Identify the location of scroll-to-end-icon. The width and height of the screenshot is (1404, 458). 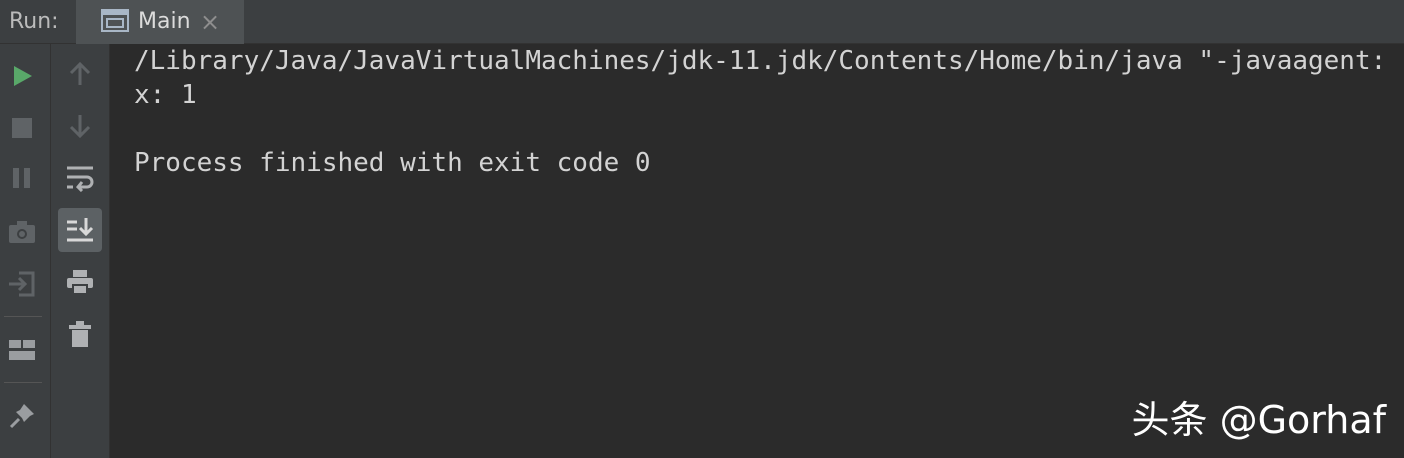
(80, 230).